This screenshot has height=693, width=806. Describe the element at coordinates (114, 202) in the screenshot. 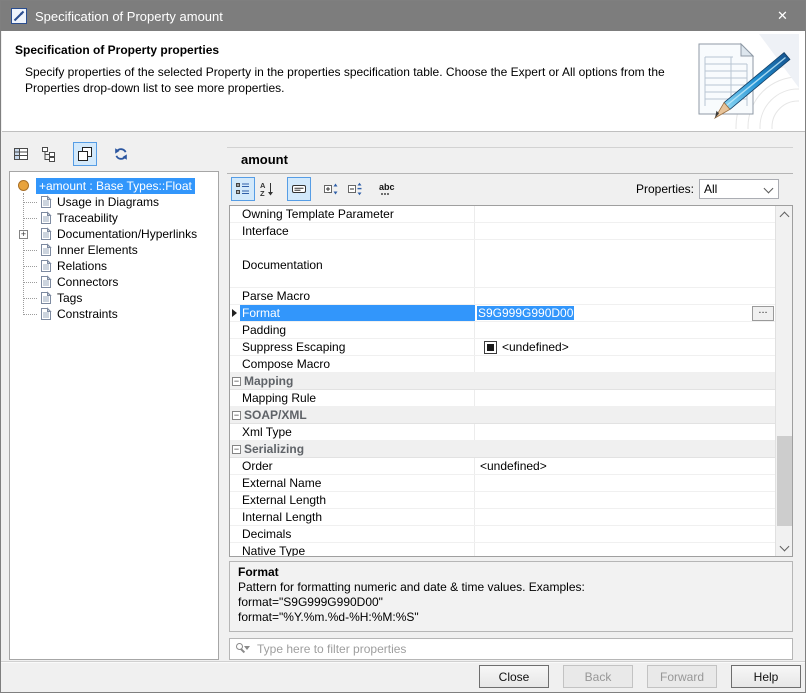

I see `tree-item-usage-in-diagrams: Usage in Diagrams` at that location.